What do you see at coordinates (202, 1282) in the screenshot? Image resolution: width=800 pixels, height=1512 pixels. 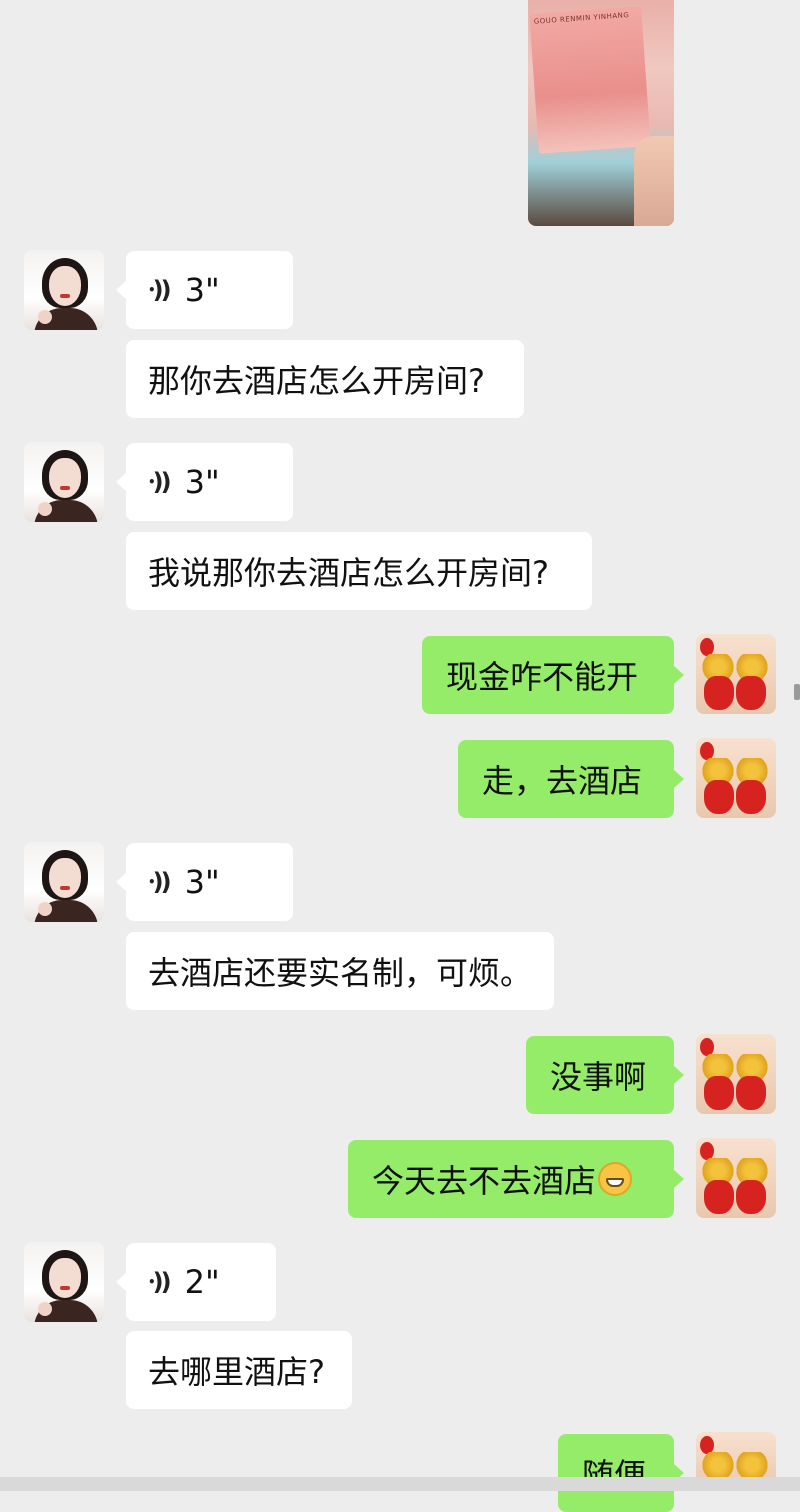 I see `voice-duration: 2"` at bounding box center [202, 1282].